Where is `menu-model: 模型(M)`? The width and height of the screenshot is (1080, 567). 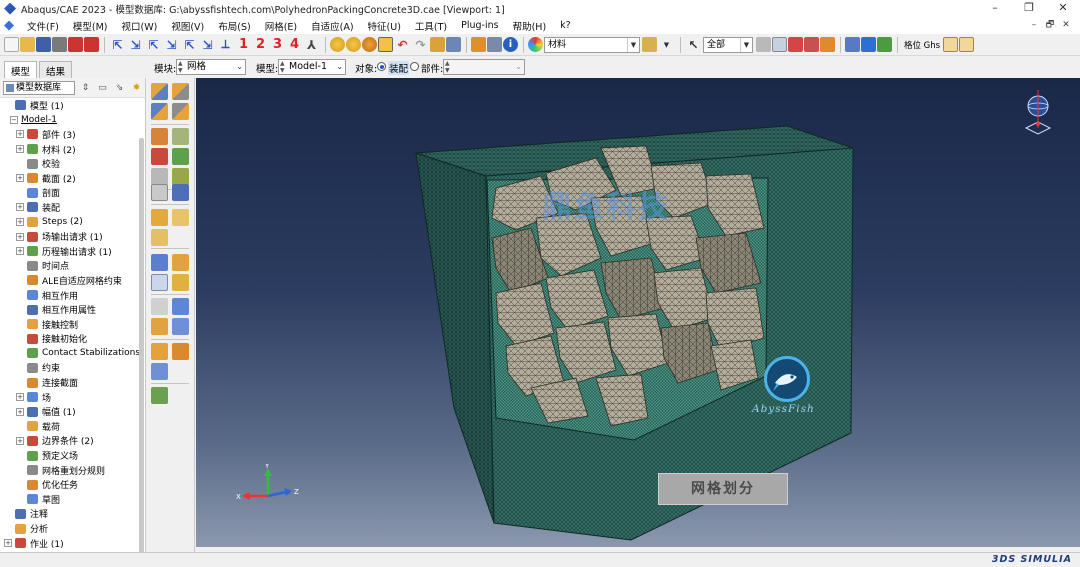
menu-model: 模型(M) is located at coordinates (90, 26).